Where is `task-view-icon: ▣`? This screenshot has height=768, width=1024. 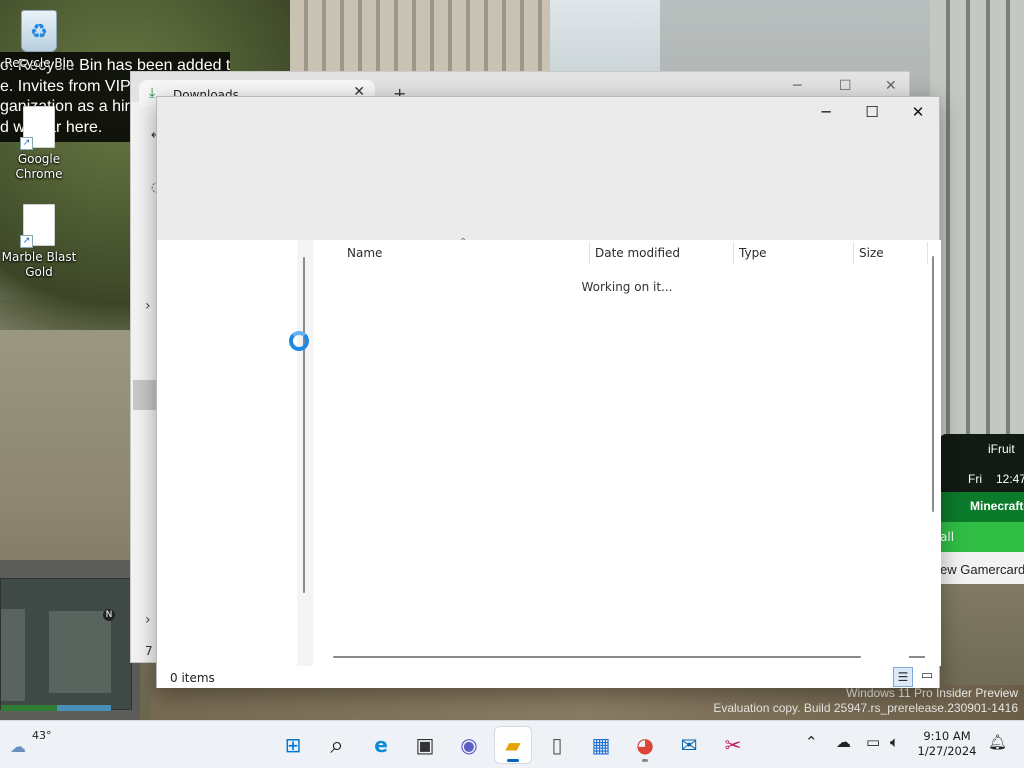
task-view-icon: ▣ is located at coordinates (425, 745).